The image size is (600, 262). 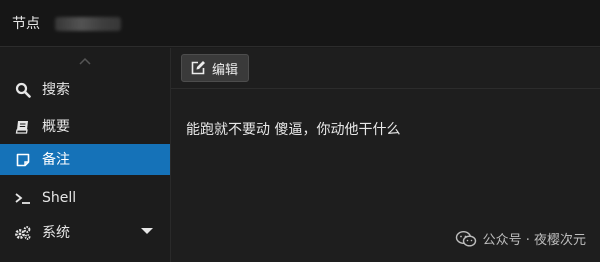 What do you see at coordinates (26, 24) in the screenshot?
I see `page-title: 节点` at bounding box center [26, 24].